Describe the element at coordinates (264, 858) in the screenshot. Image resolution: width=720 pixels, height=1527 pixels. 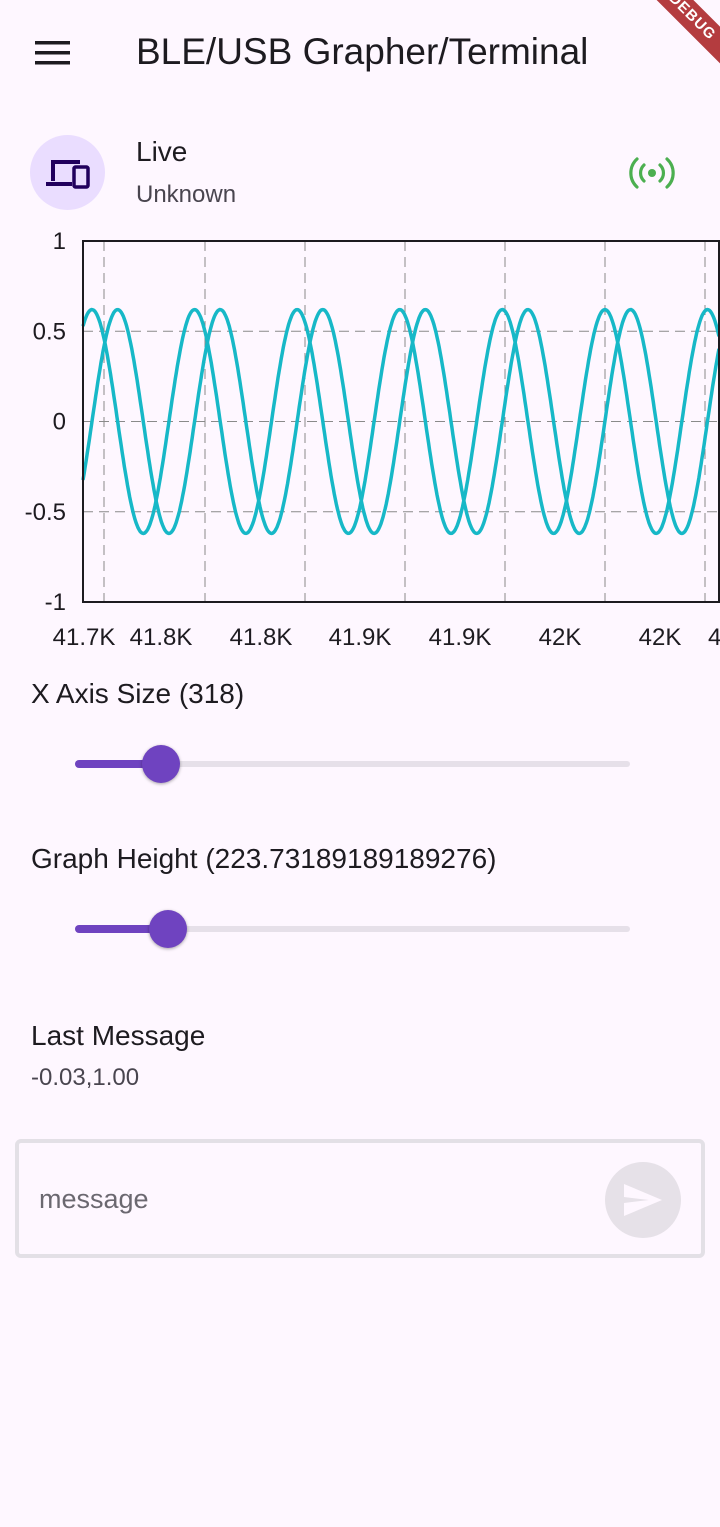
I see `graph-height-label: Graph Height (223.73189189189276)` at that location.